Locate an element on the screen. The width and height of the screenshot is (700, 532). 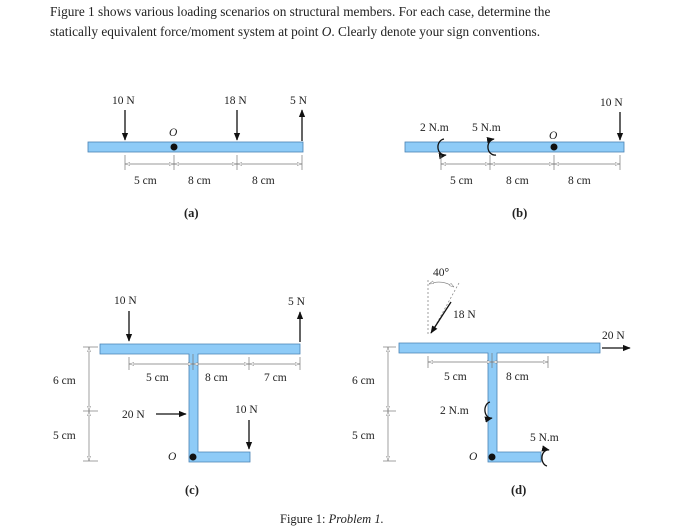
force-b-10n-label: 10 N is located at coordinates (611, 103).